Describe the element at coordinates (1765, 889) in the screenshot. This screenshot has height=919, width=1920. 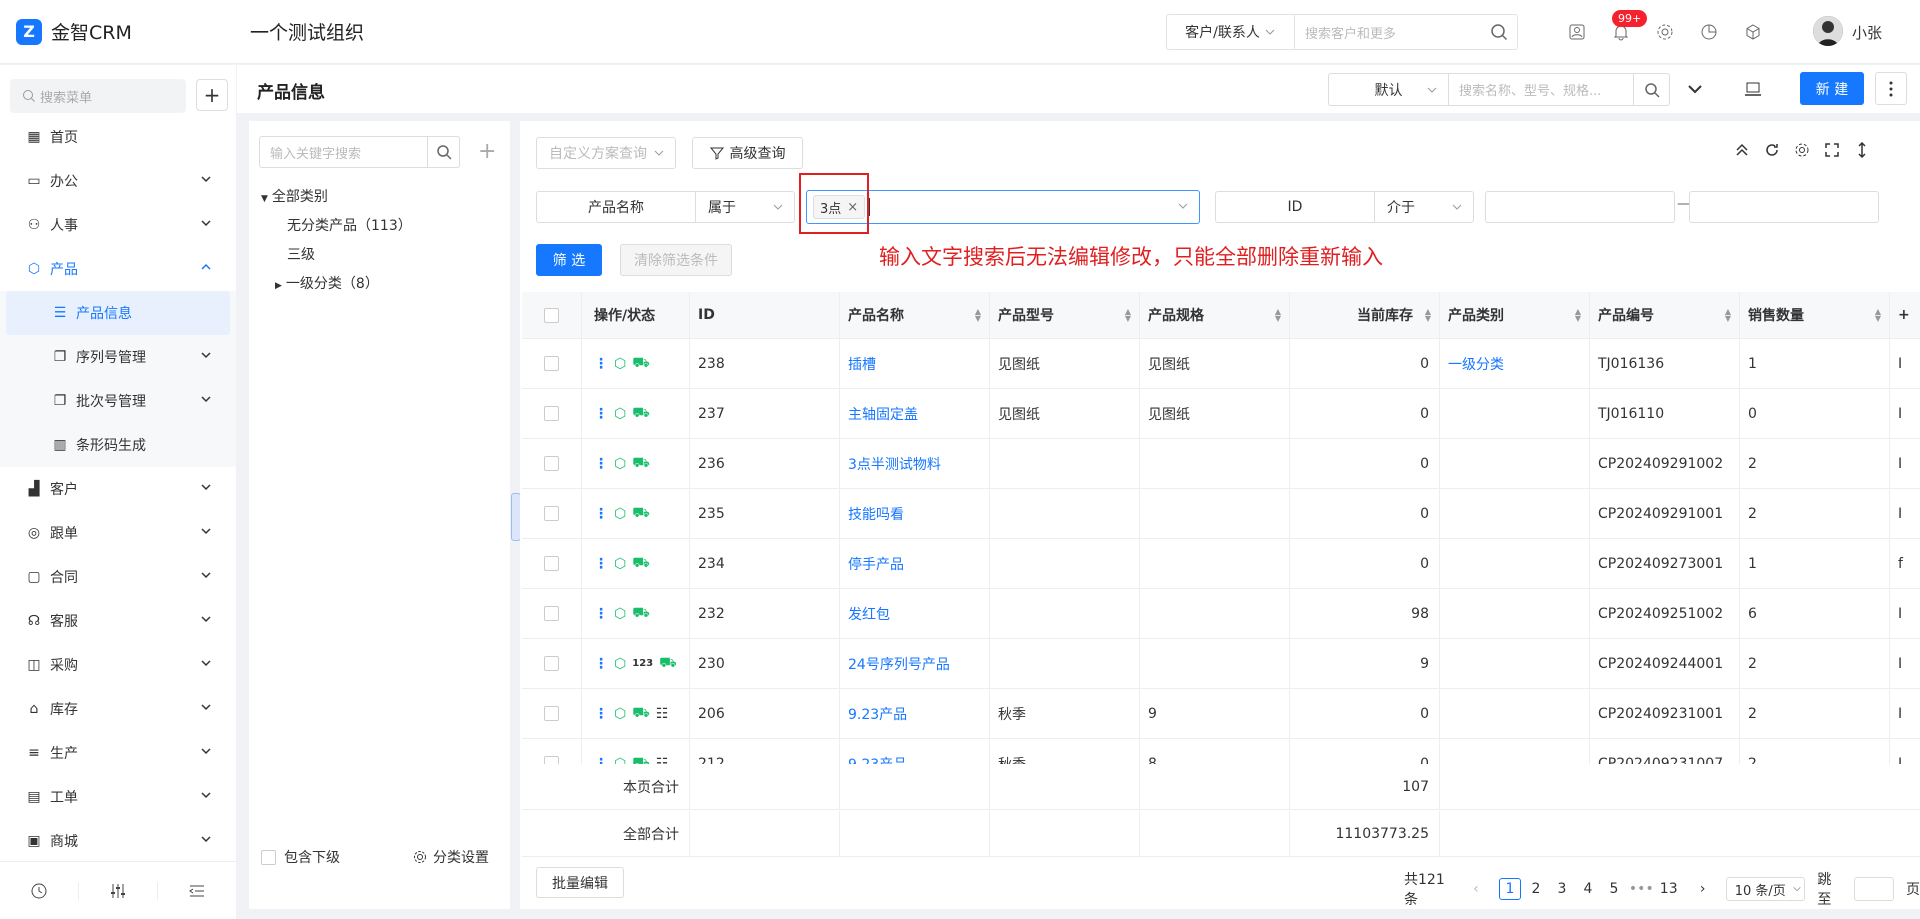
I see `page-size-select: 10 条/页` at that location.